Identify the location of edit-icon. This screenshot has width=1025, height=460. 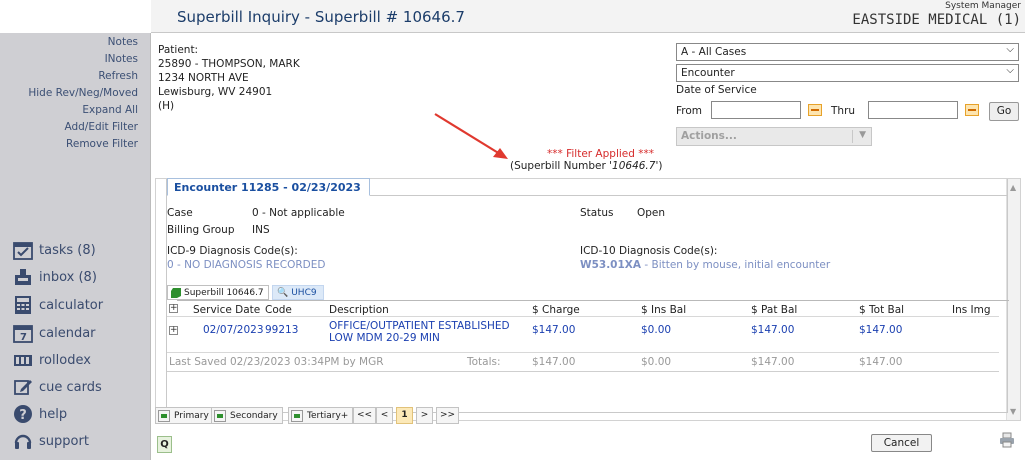
(23, 387).